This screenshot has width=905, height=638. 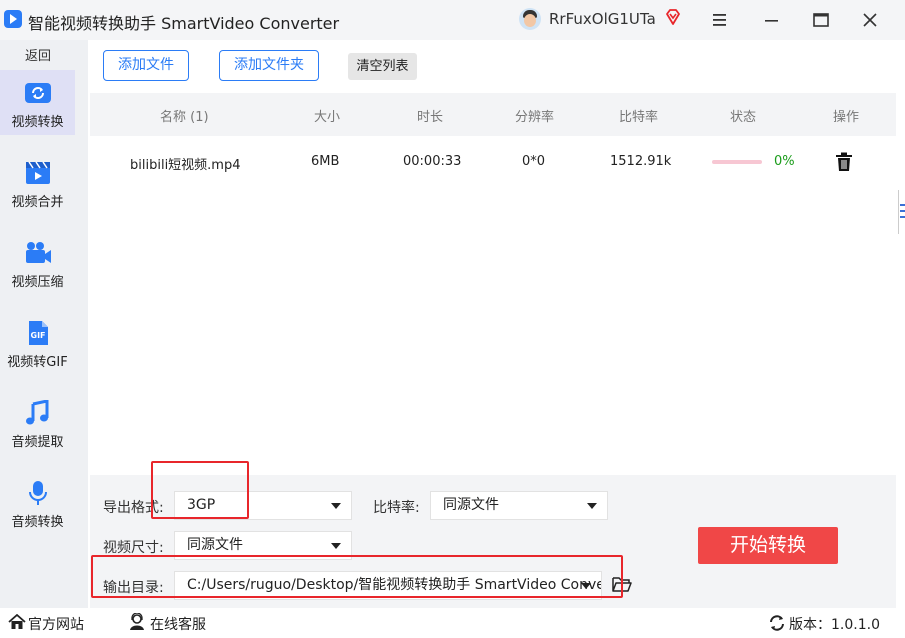 What do you see at coordinates (768, 545) in the screenshot?
I see `start-convert-button: 开始转换` at bounding box center [768, 545].